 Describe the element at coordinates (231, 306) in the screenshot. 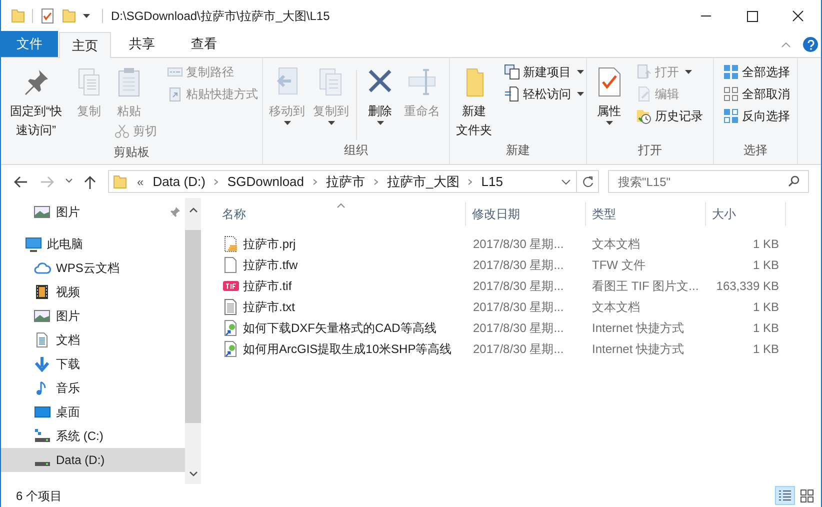

I see `text-file-icon` at that location.